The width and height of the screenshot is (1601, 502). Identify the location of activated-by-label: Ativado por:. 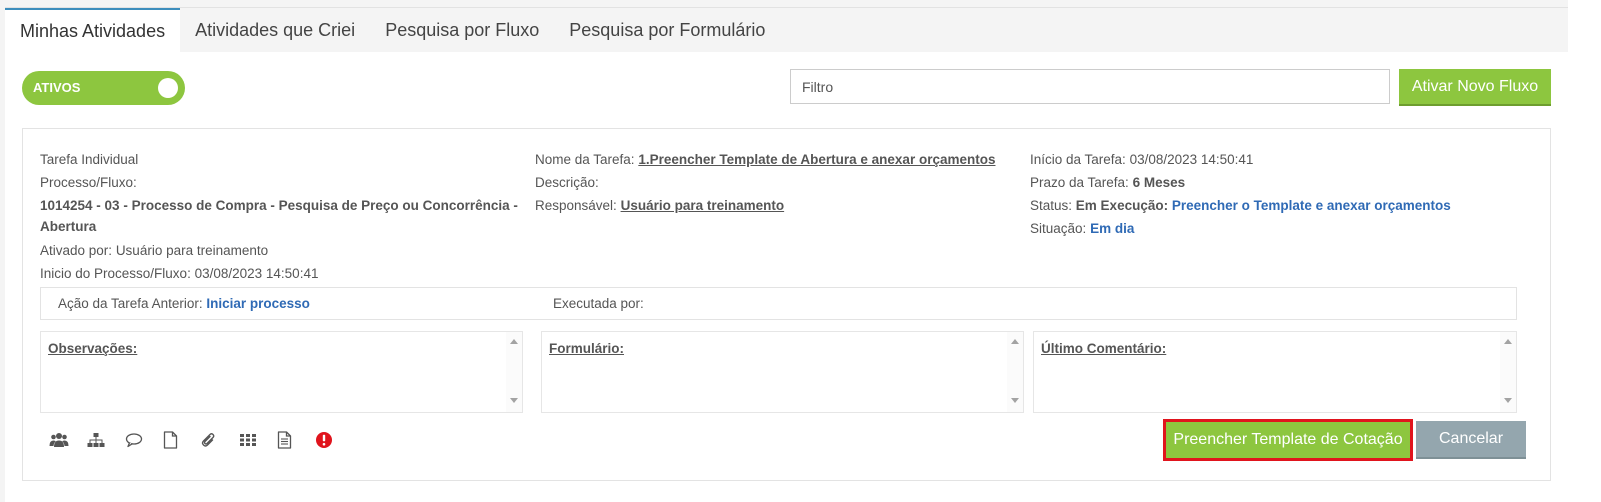
(76, 250).